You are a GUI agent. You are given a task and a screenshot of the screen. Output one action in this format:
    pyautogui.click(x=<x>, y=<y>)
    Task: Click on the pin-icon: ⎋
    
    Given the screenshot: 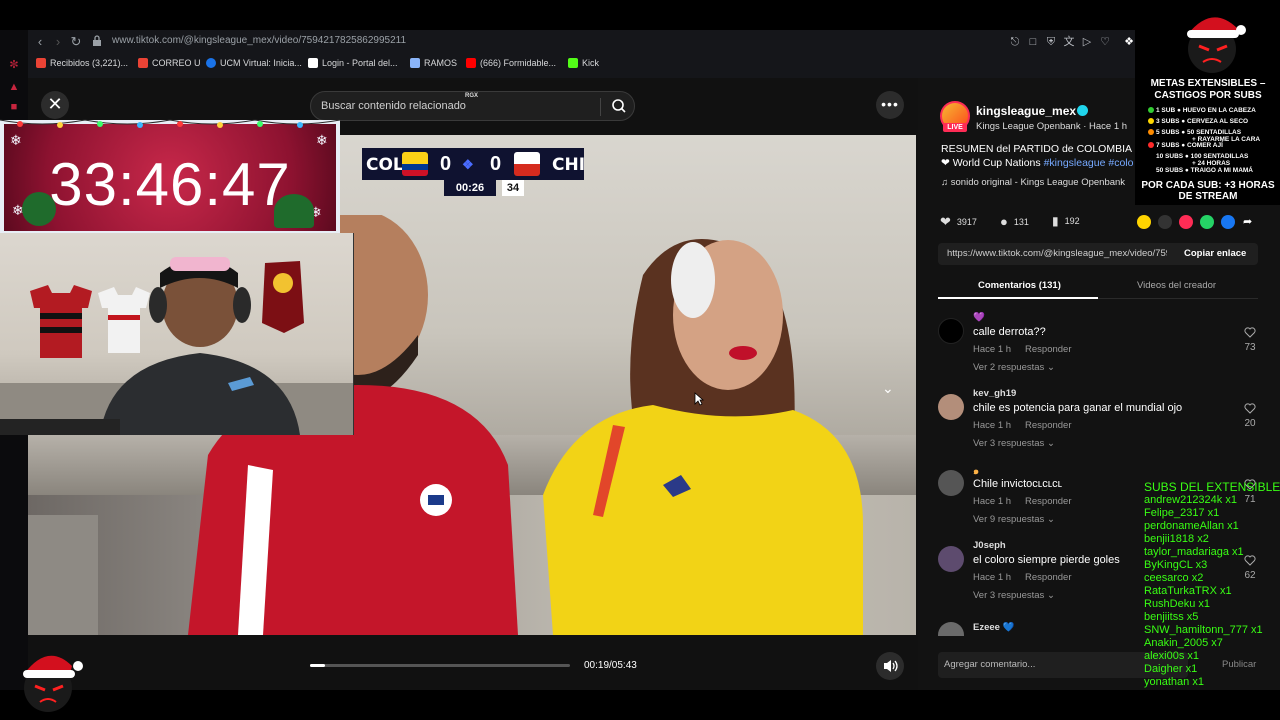 What is the action you would take?
    pyautogui.click(x=1015, y=42)
    